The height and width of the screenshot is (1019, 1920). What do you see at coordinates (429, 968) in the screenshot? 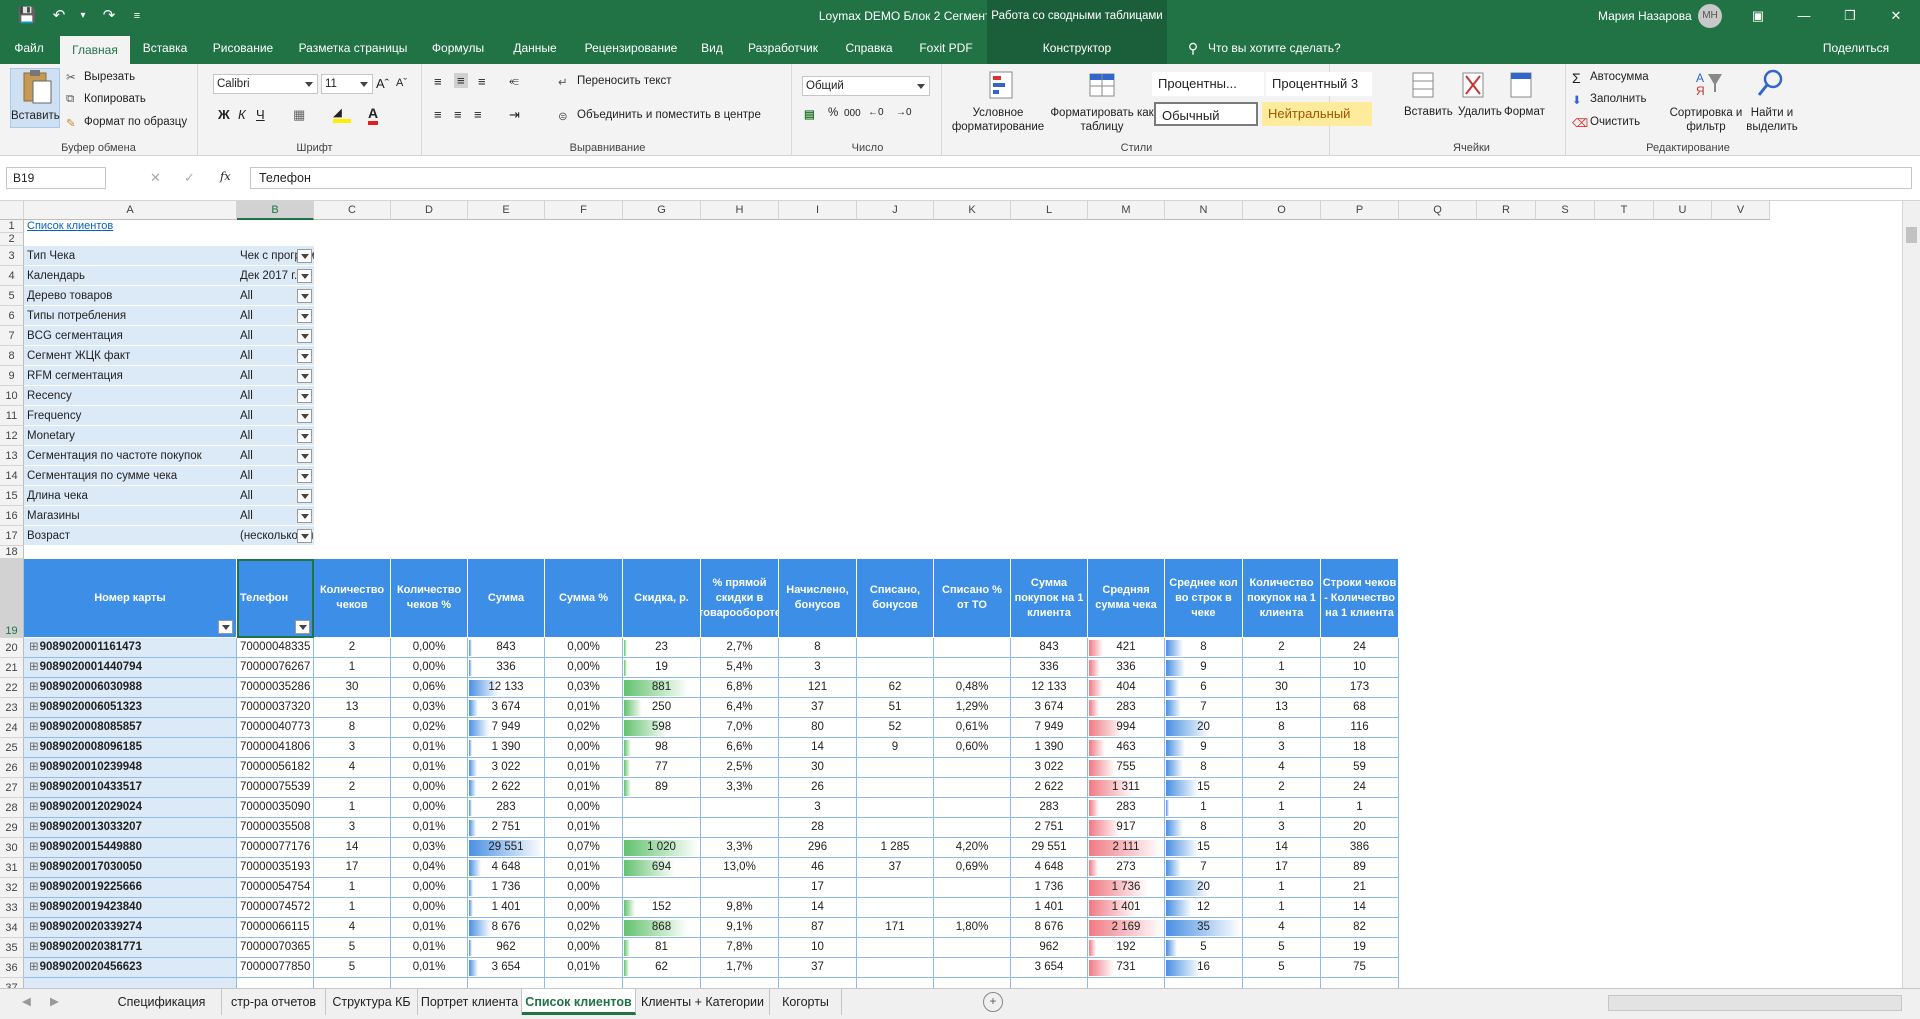
I see `table-cell: 0,01%` at bounding box center [429, 968].